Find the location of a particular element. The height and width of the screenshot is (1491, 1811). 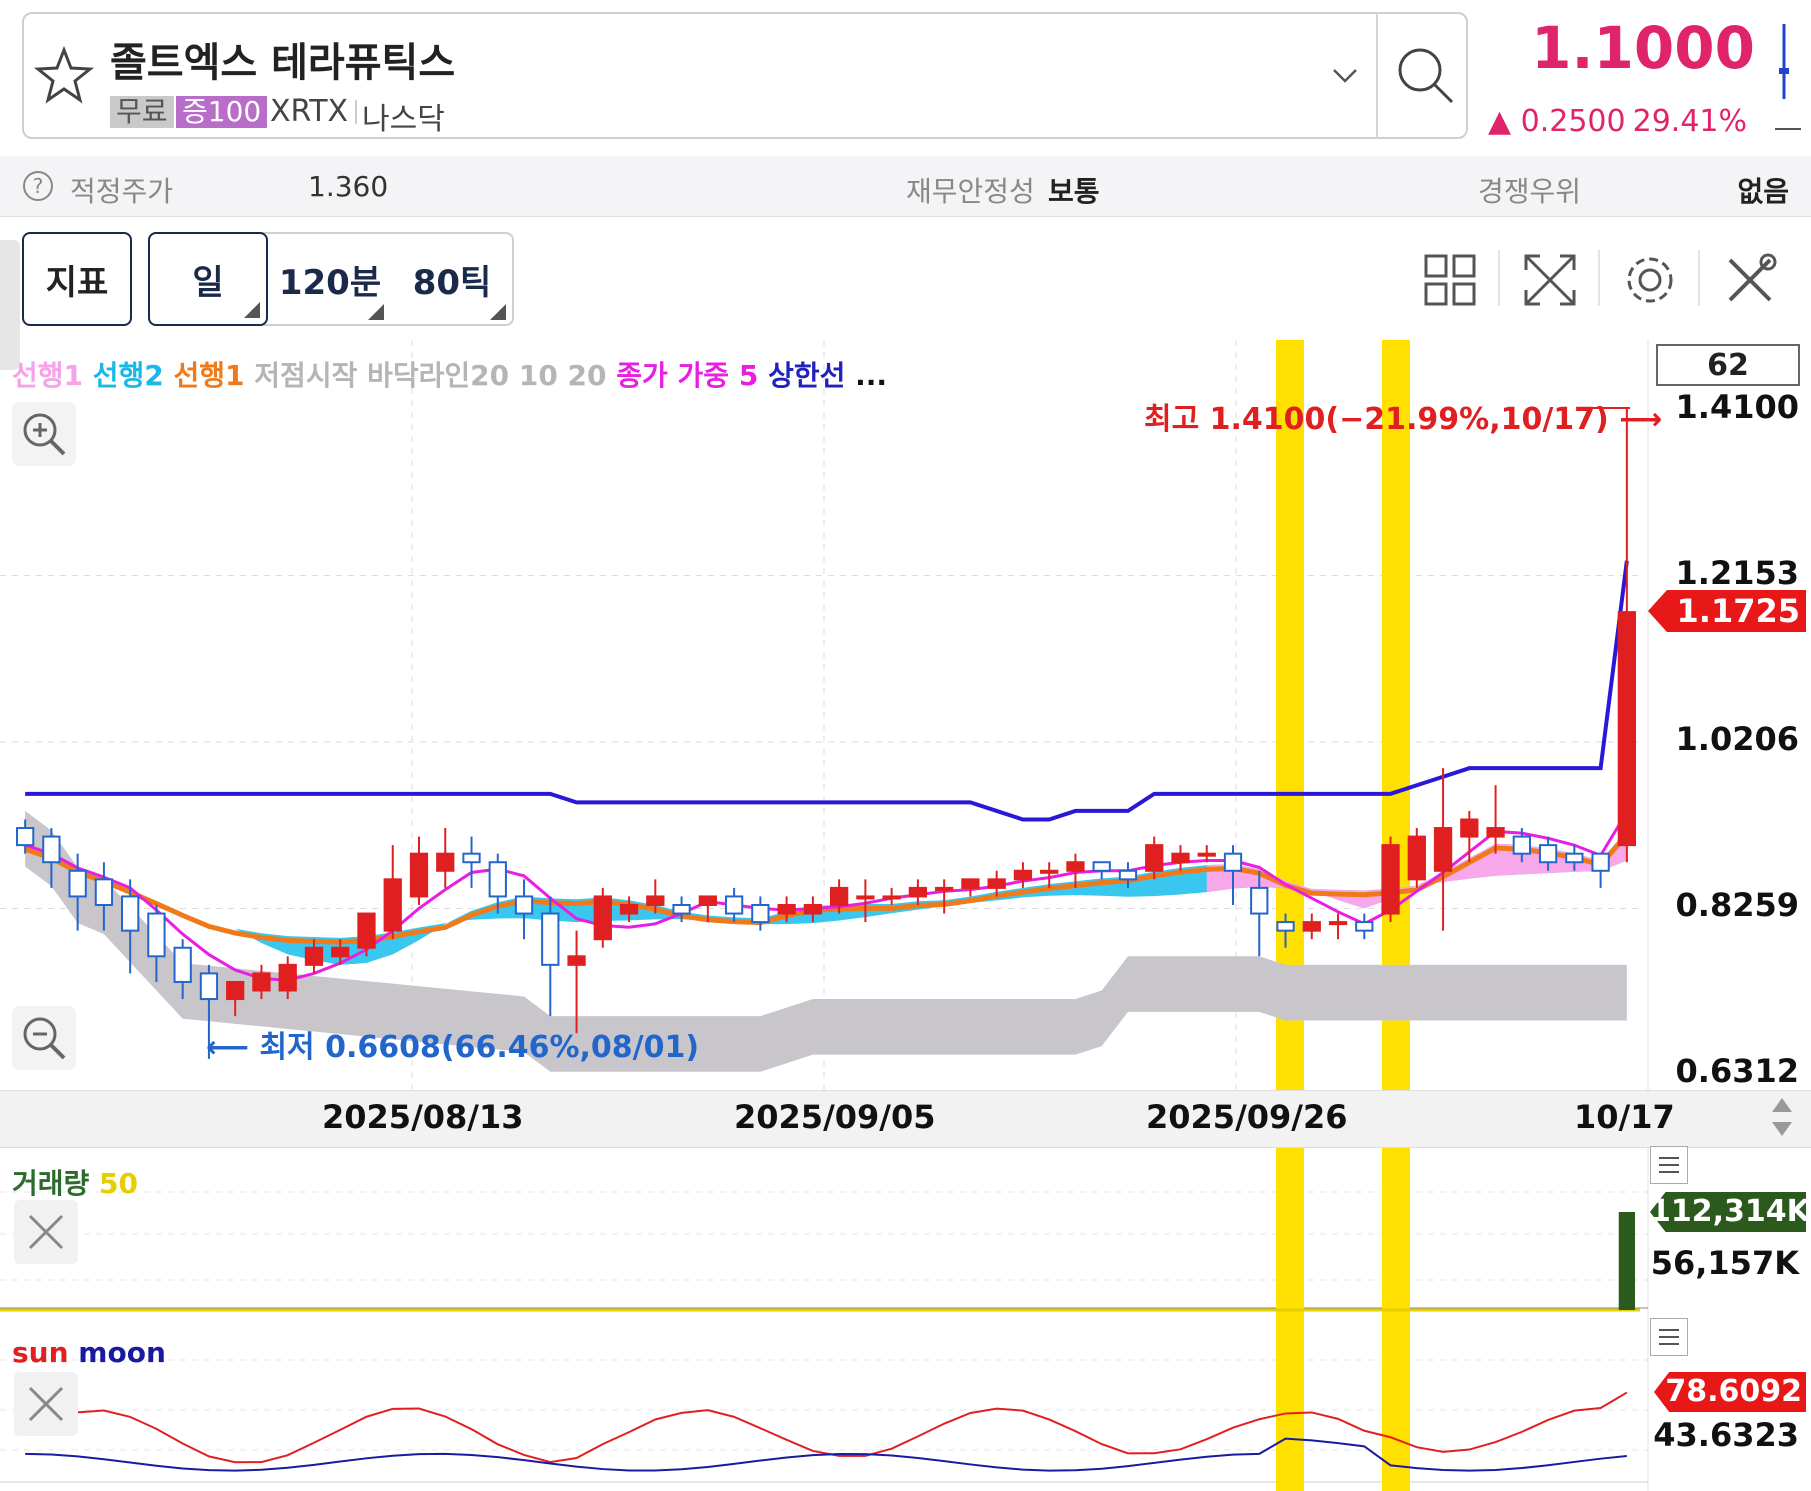

zoom-out-icon is located at coordinates (44, 1038).